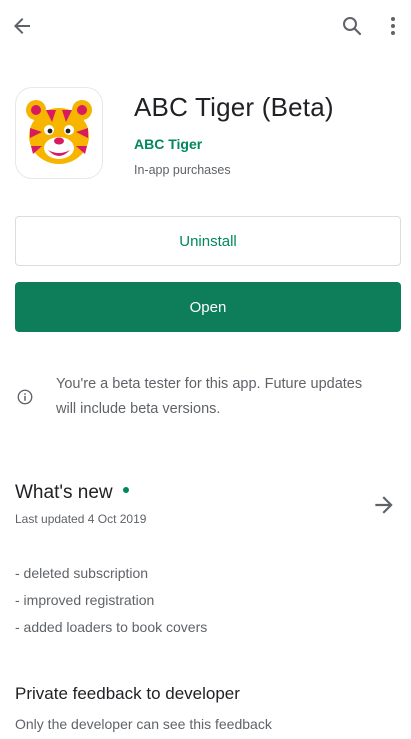 This screenshot has height=739, width=411. I want to click on more-options-button, so click(393, 26).